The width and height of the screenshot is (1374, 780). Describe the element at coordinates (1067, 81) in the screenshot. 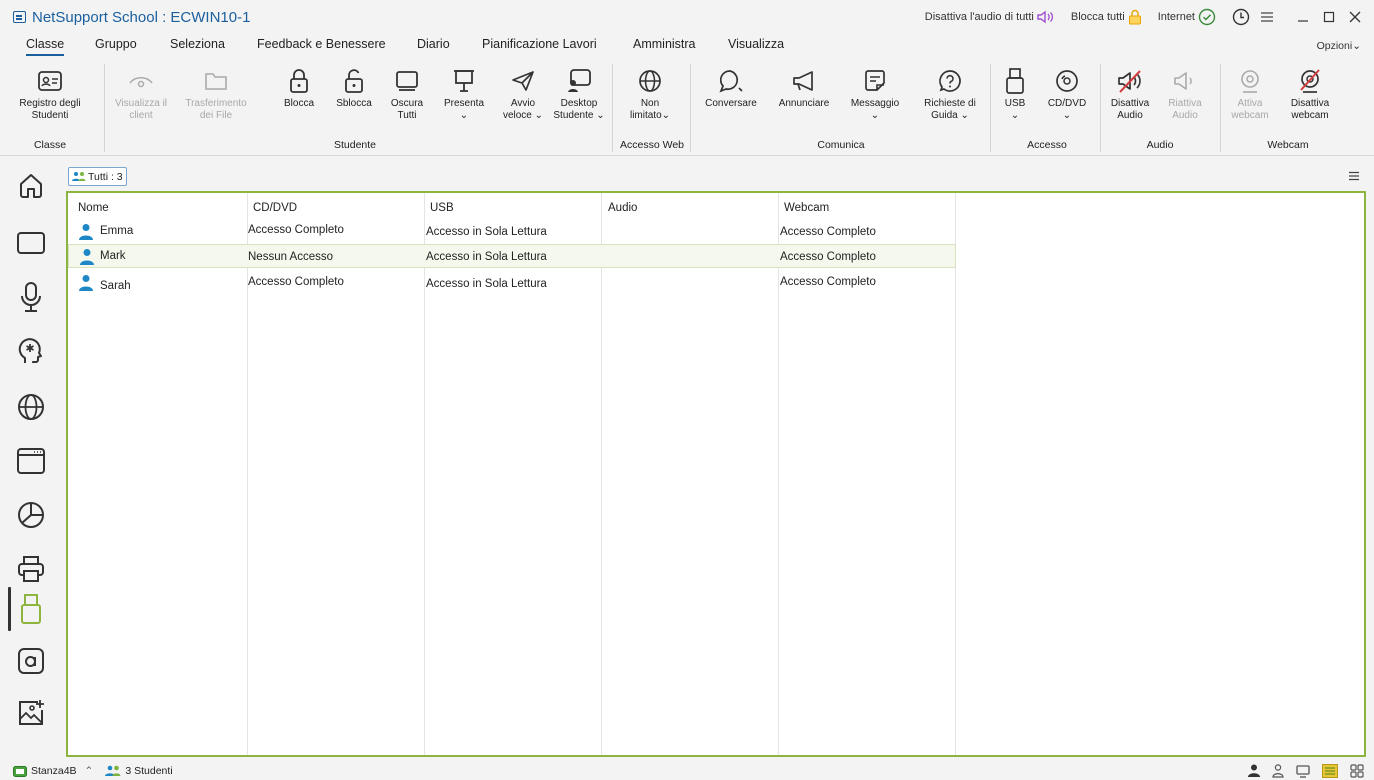

I see `disc-icon` at that location.